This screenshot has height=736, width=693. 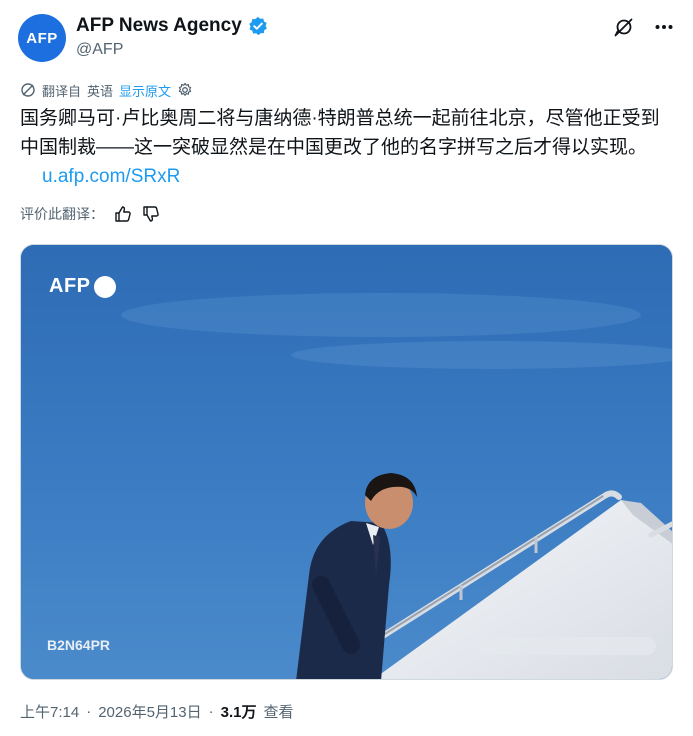 What do you see at coordinates (100, 91) in the screenshot?
I see `source-language: 英语` at bounding box center [100, 91].